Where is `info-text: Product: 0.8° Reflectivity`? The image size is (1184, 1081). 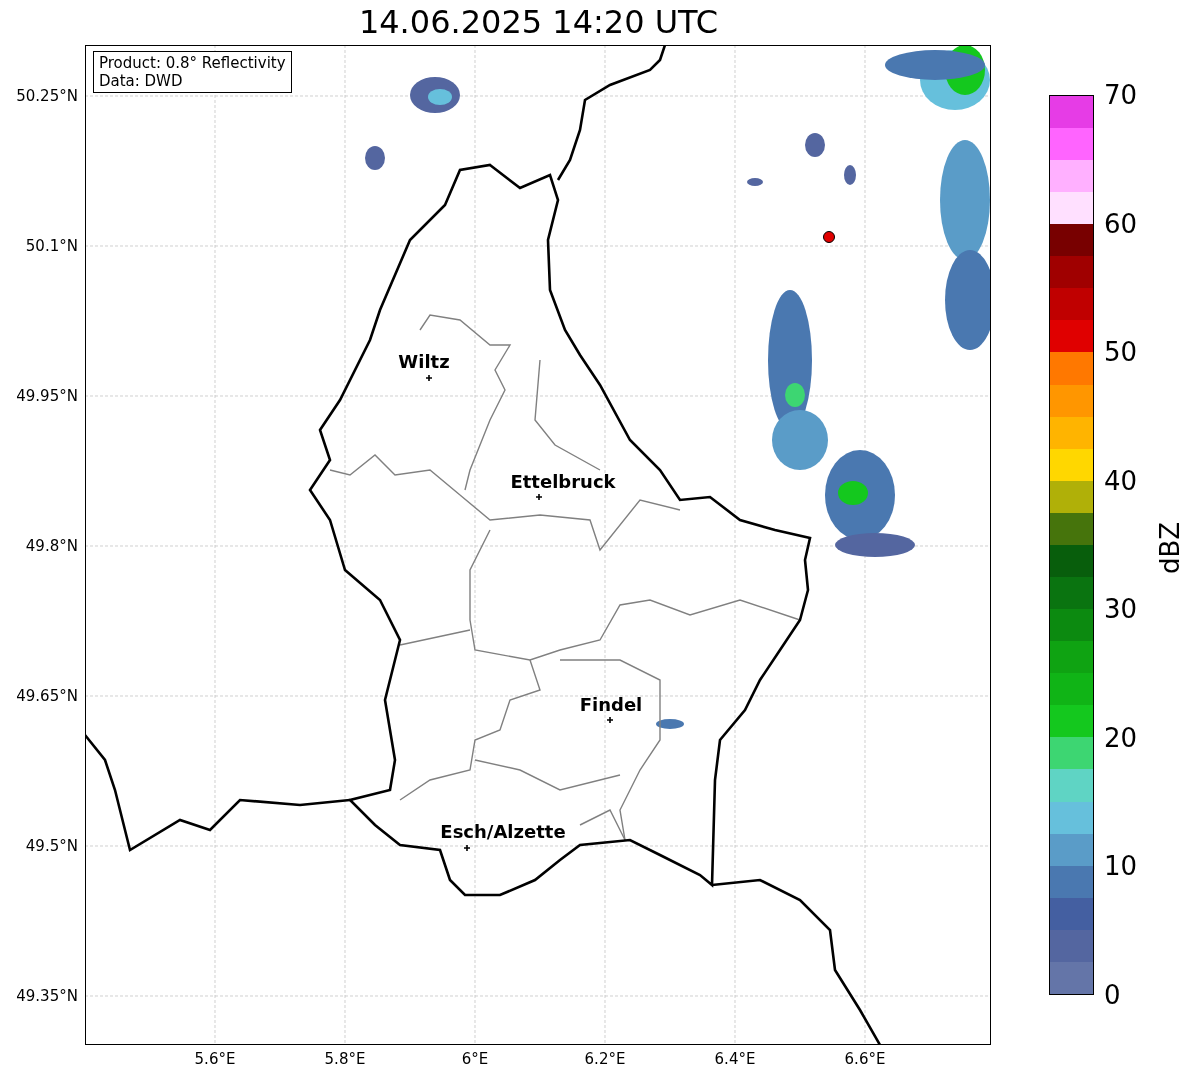 info-text: Product: 0.8° Reflectivity is located at coordinates (192, 63).